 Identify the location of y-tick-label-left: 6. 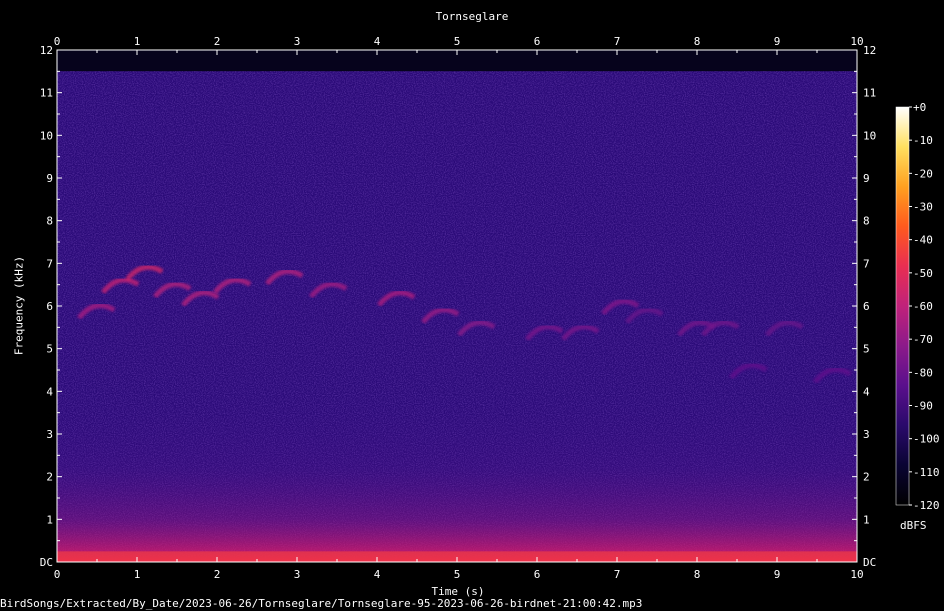
(49, 306).